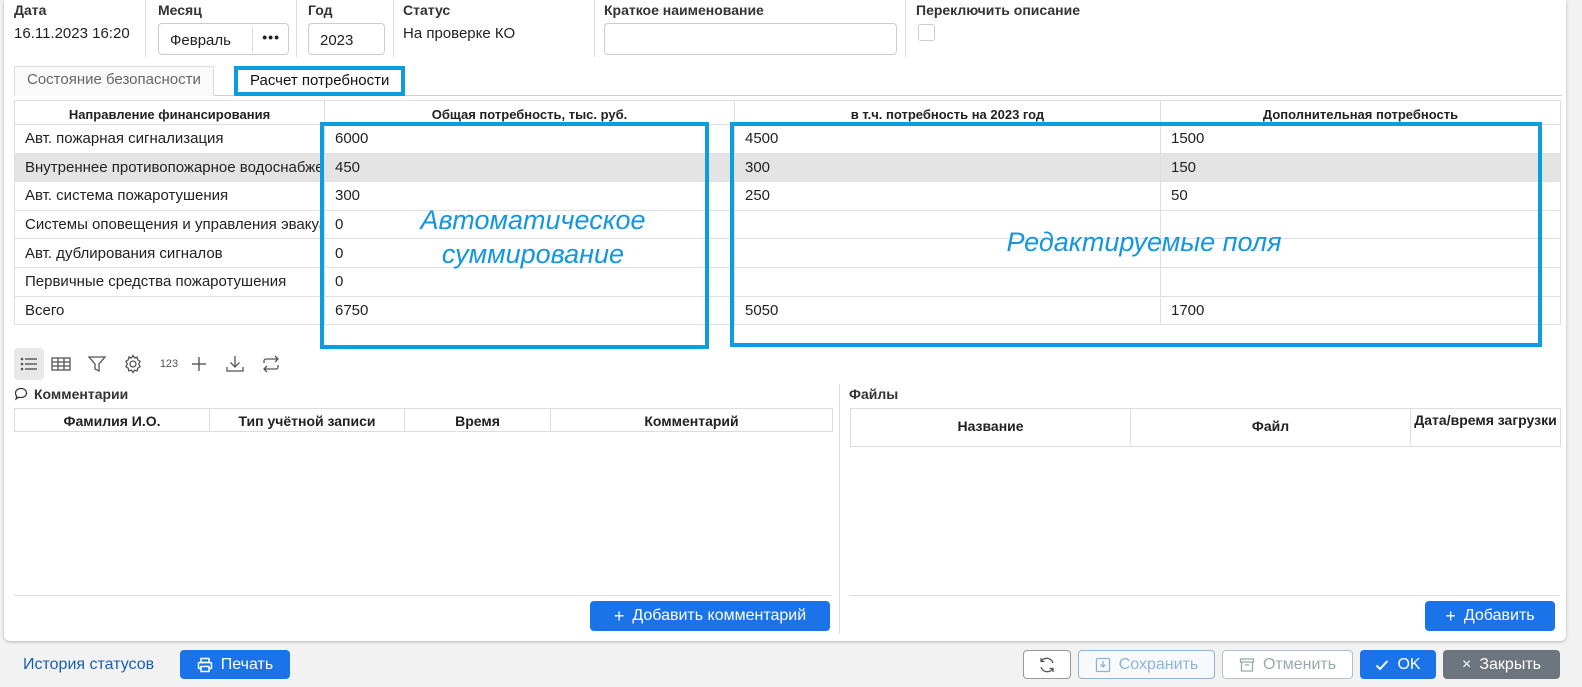  Describe the element at coordinates (97, 364) in the screenshot. I see `filter-icon` at that location.